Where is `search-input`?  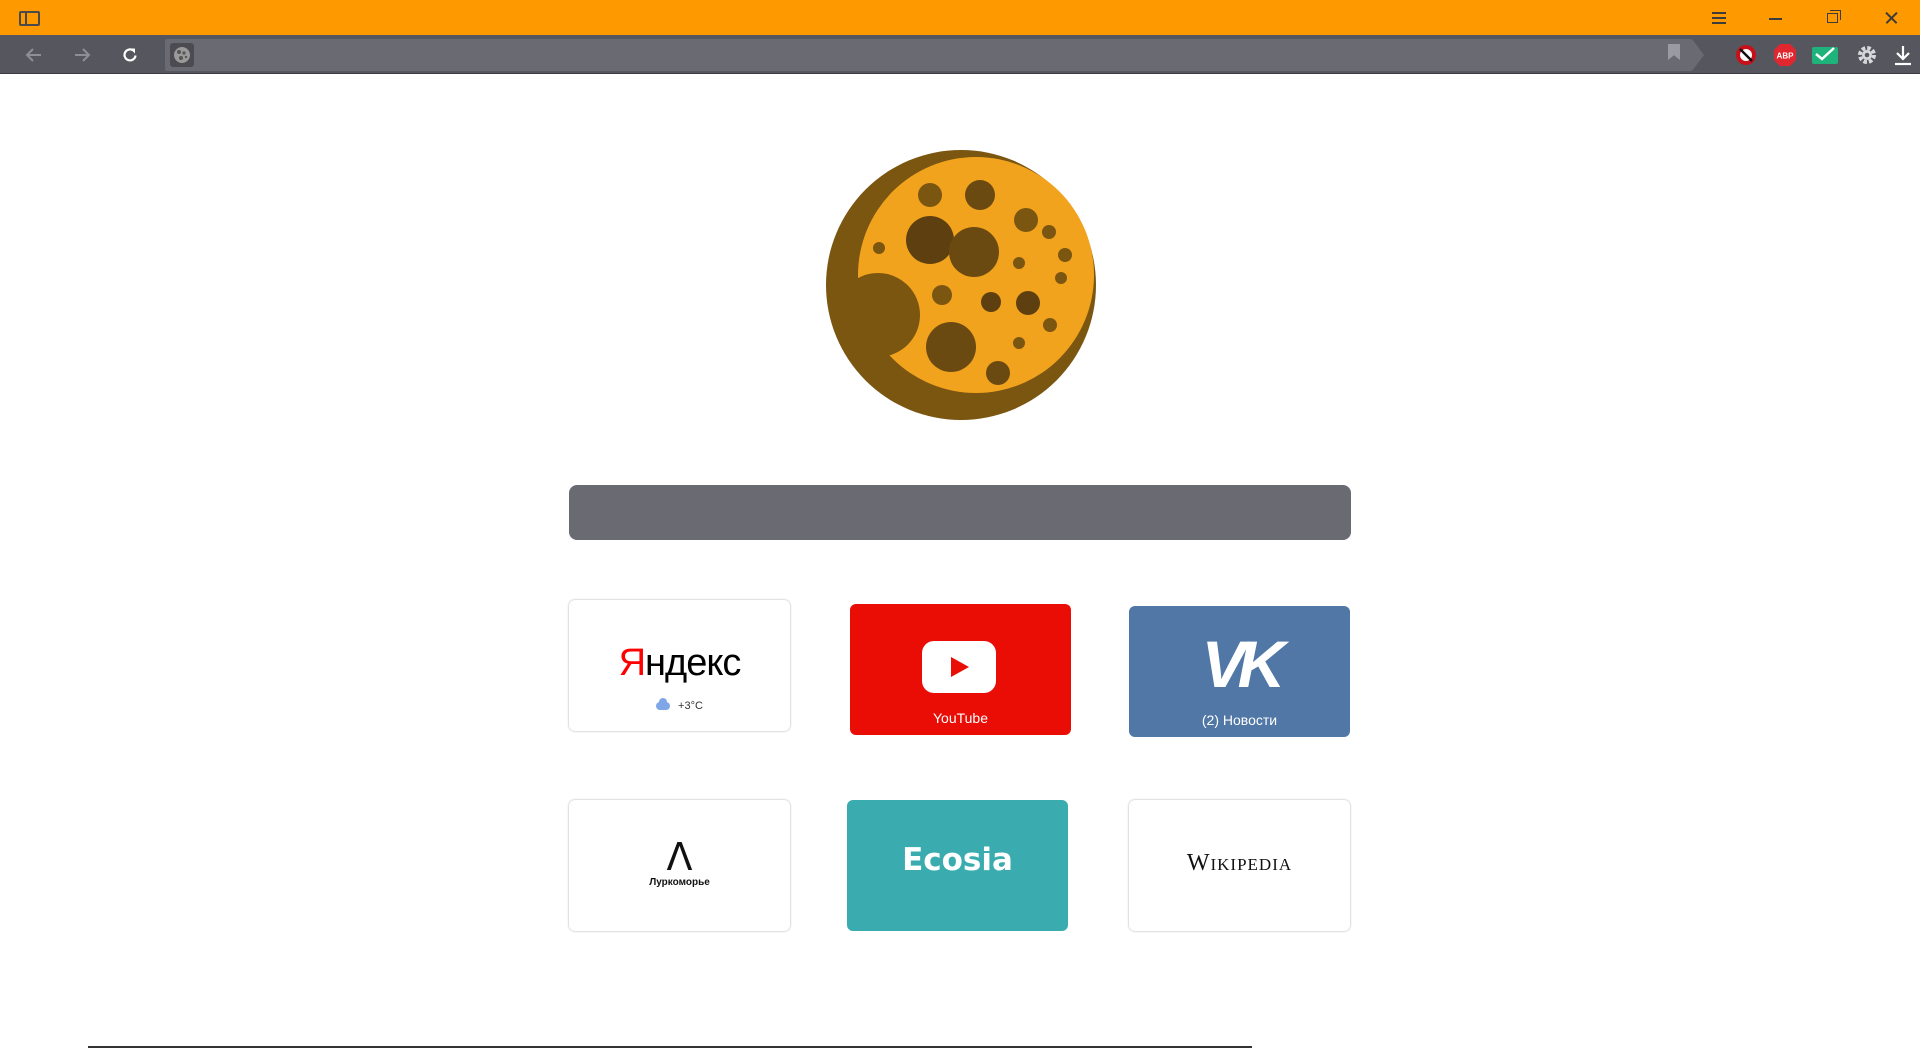
search-input is located at coordinates (960, 512).